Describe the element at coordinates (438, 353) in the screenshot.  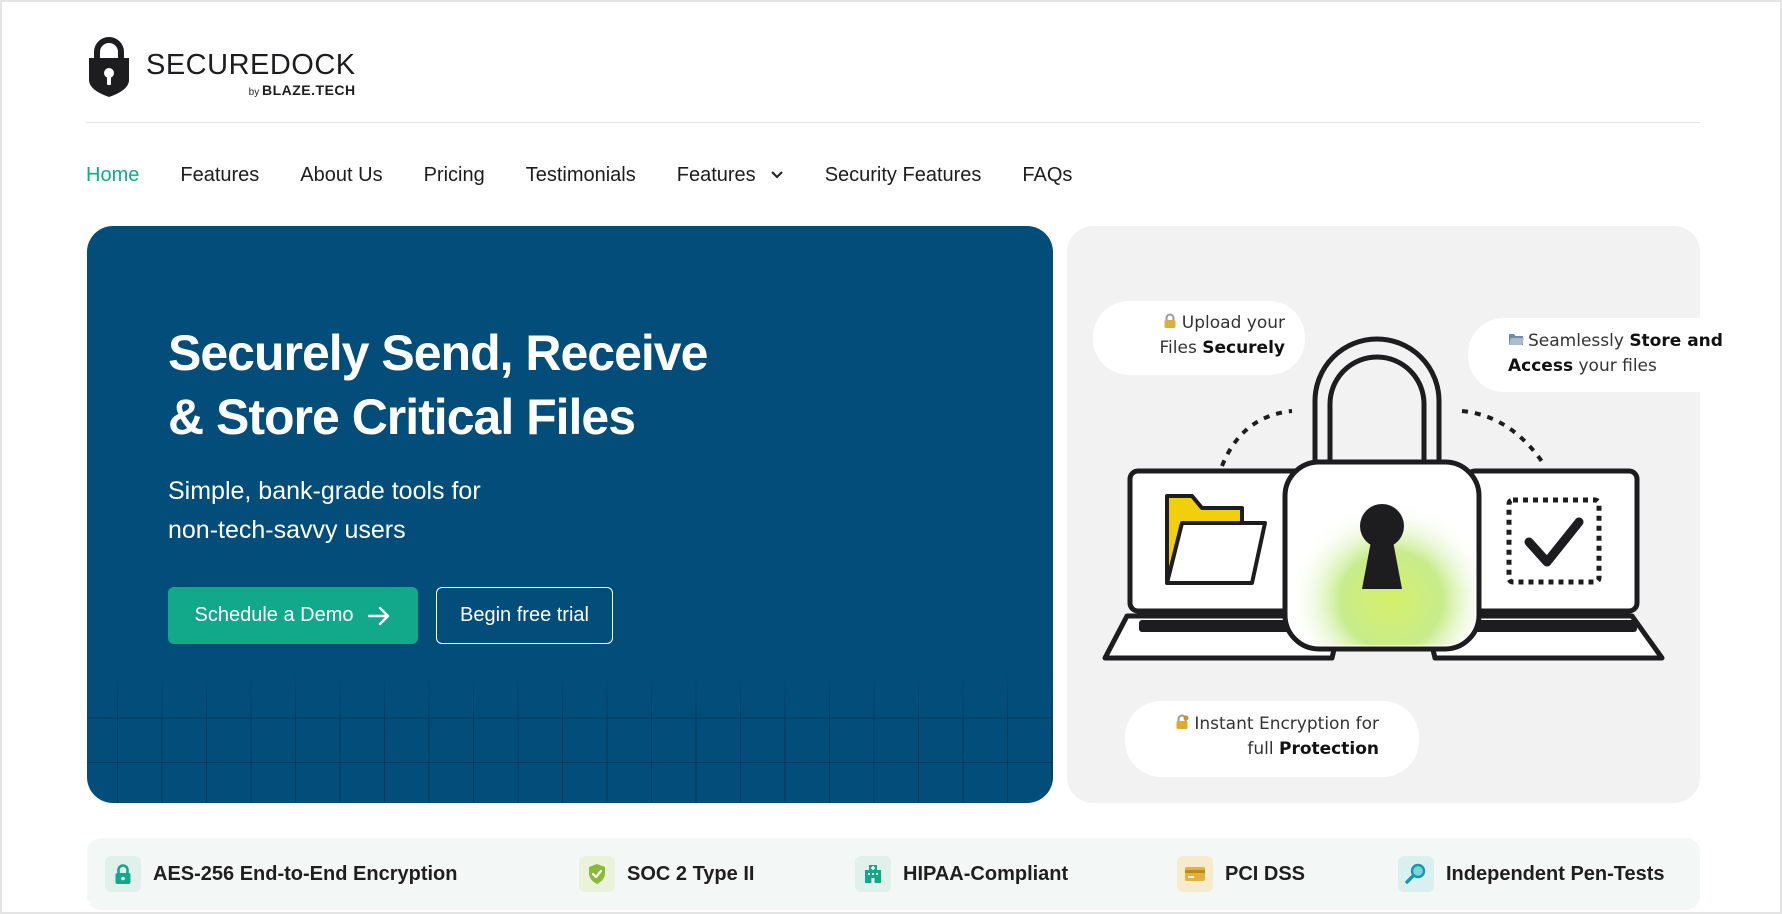
I see `hero-title-line1: Securely Send, Receive` at that location.